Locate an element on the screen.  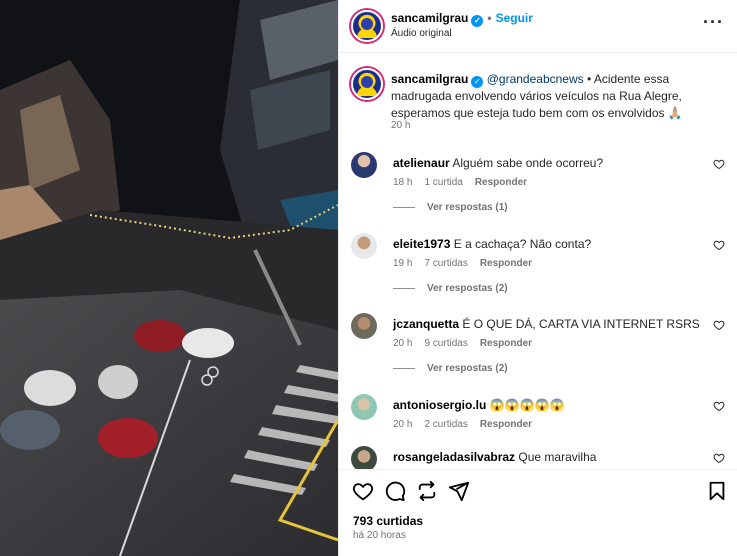
post-actions: 793 curtidas há 20 horas is located at coordinates (538, 512).